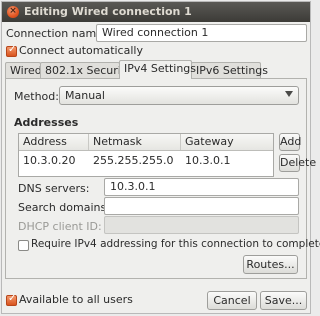 The height and width of the screenshot is (316, 320). Describe the element at coordinates (64, 207) in the screenshot. I see `search-domains-label: Search domains:` at that location.